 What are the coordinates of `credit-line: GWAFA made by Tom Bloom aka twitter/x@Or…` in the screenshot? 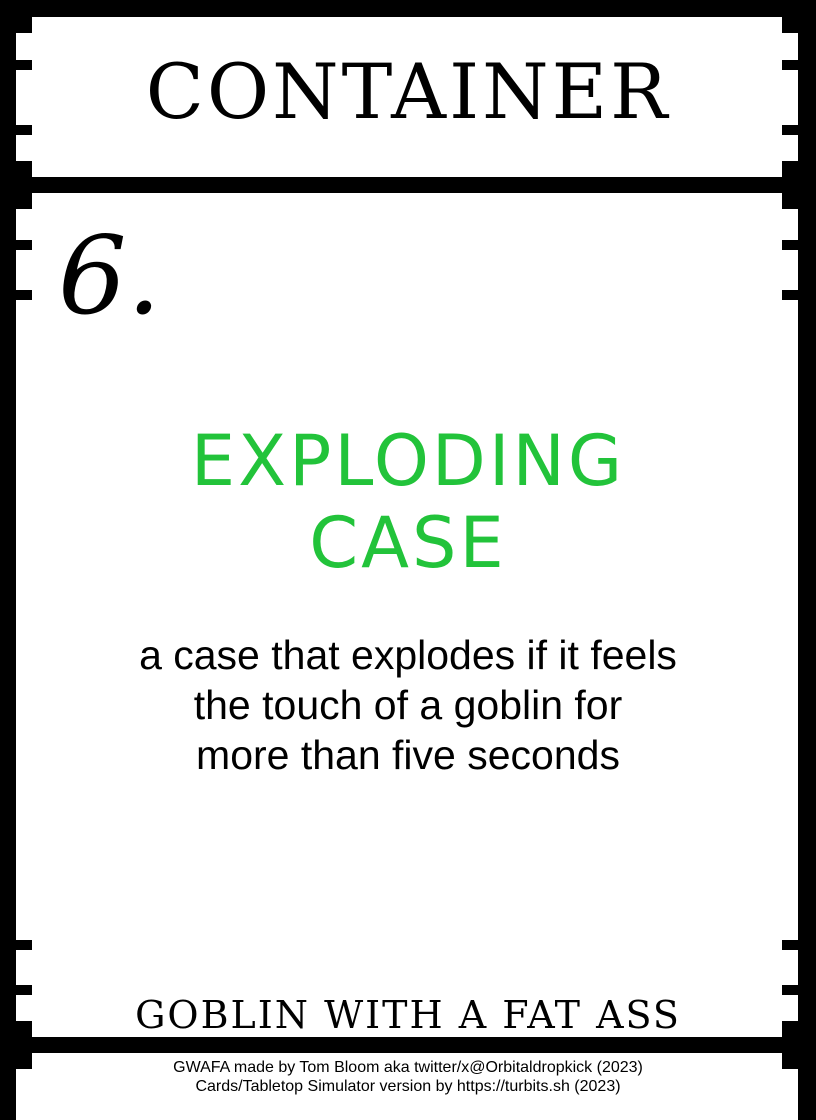 It's located at (408, 1067).